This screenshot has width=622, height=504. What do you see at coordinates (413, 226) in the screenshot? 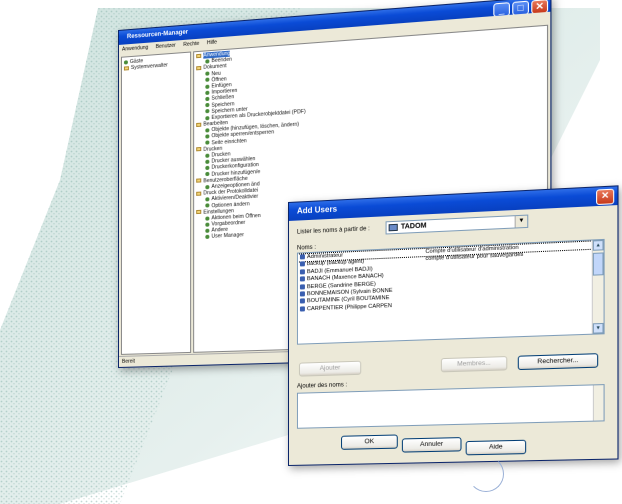
I see `source-value: TADOM` at bounding box center [413, 226].